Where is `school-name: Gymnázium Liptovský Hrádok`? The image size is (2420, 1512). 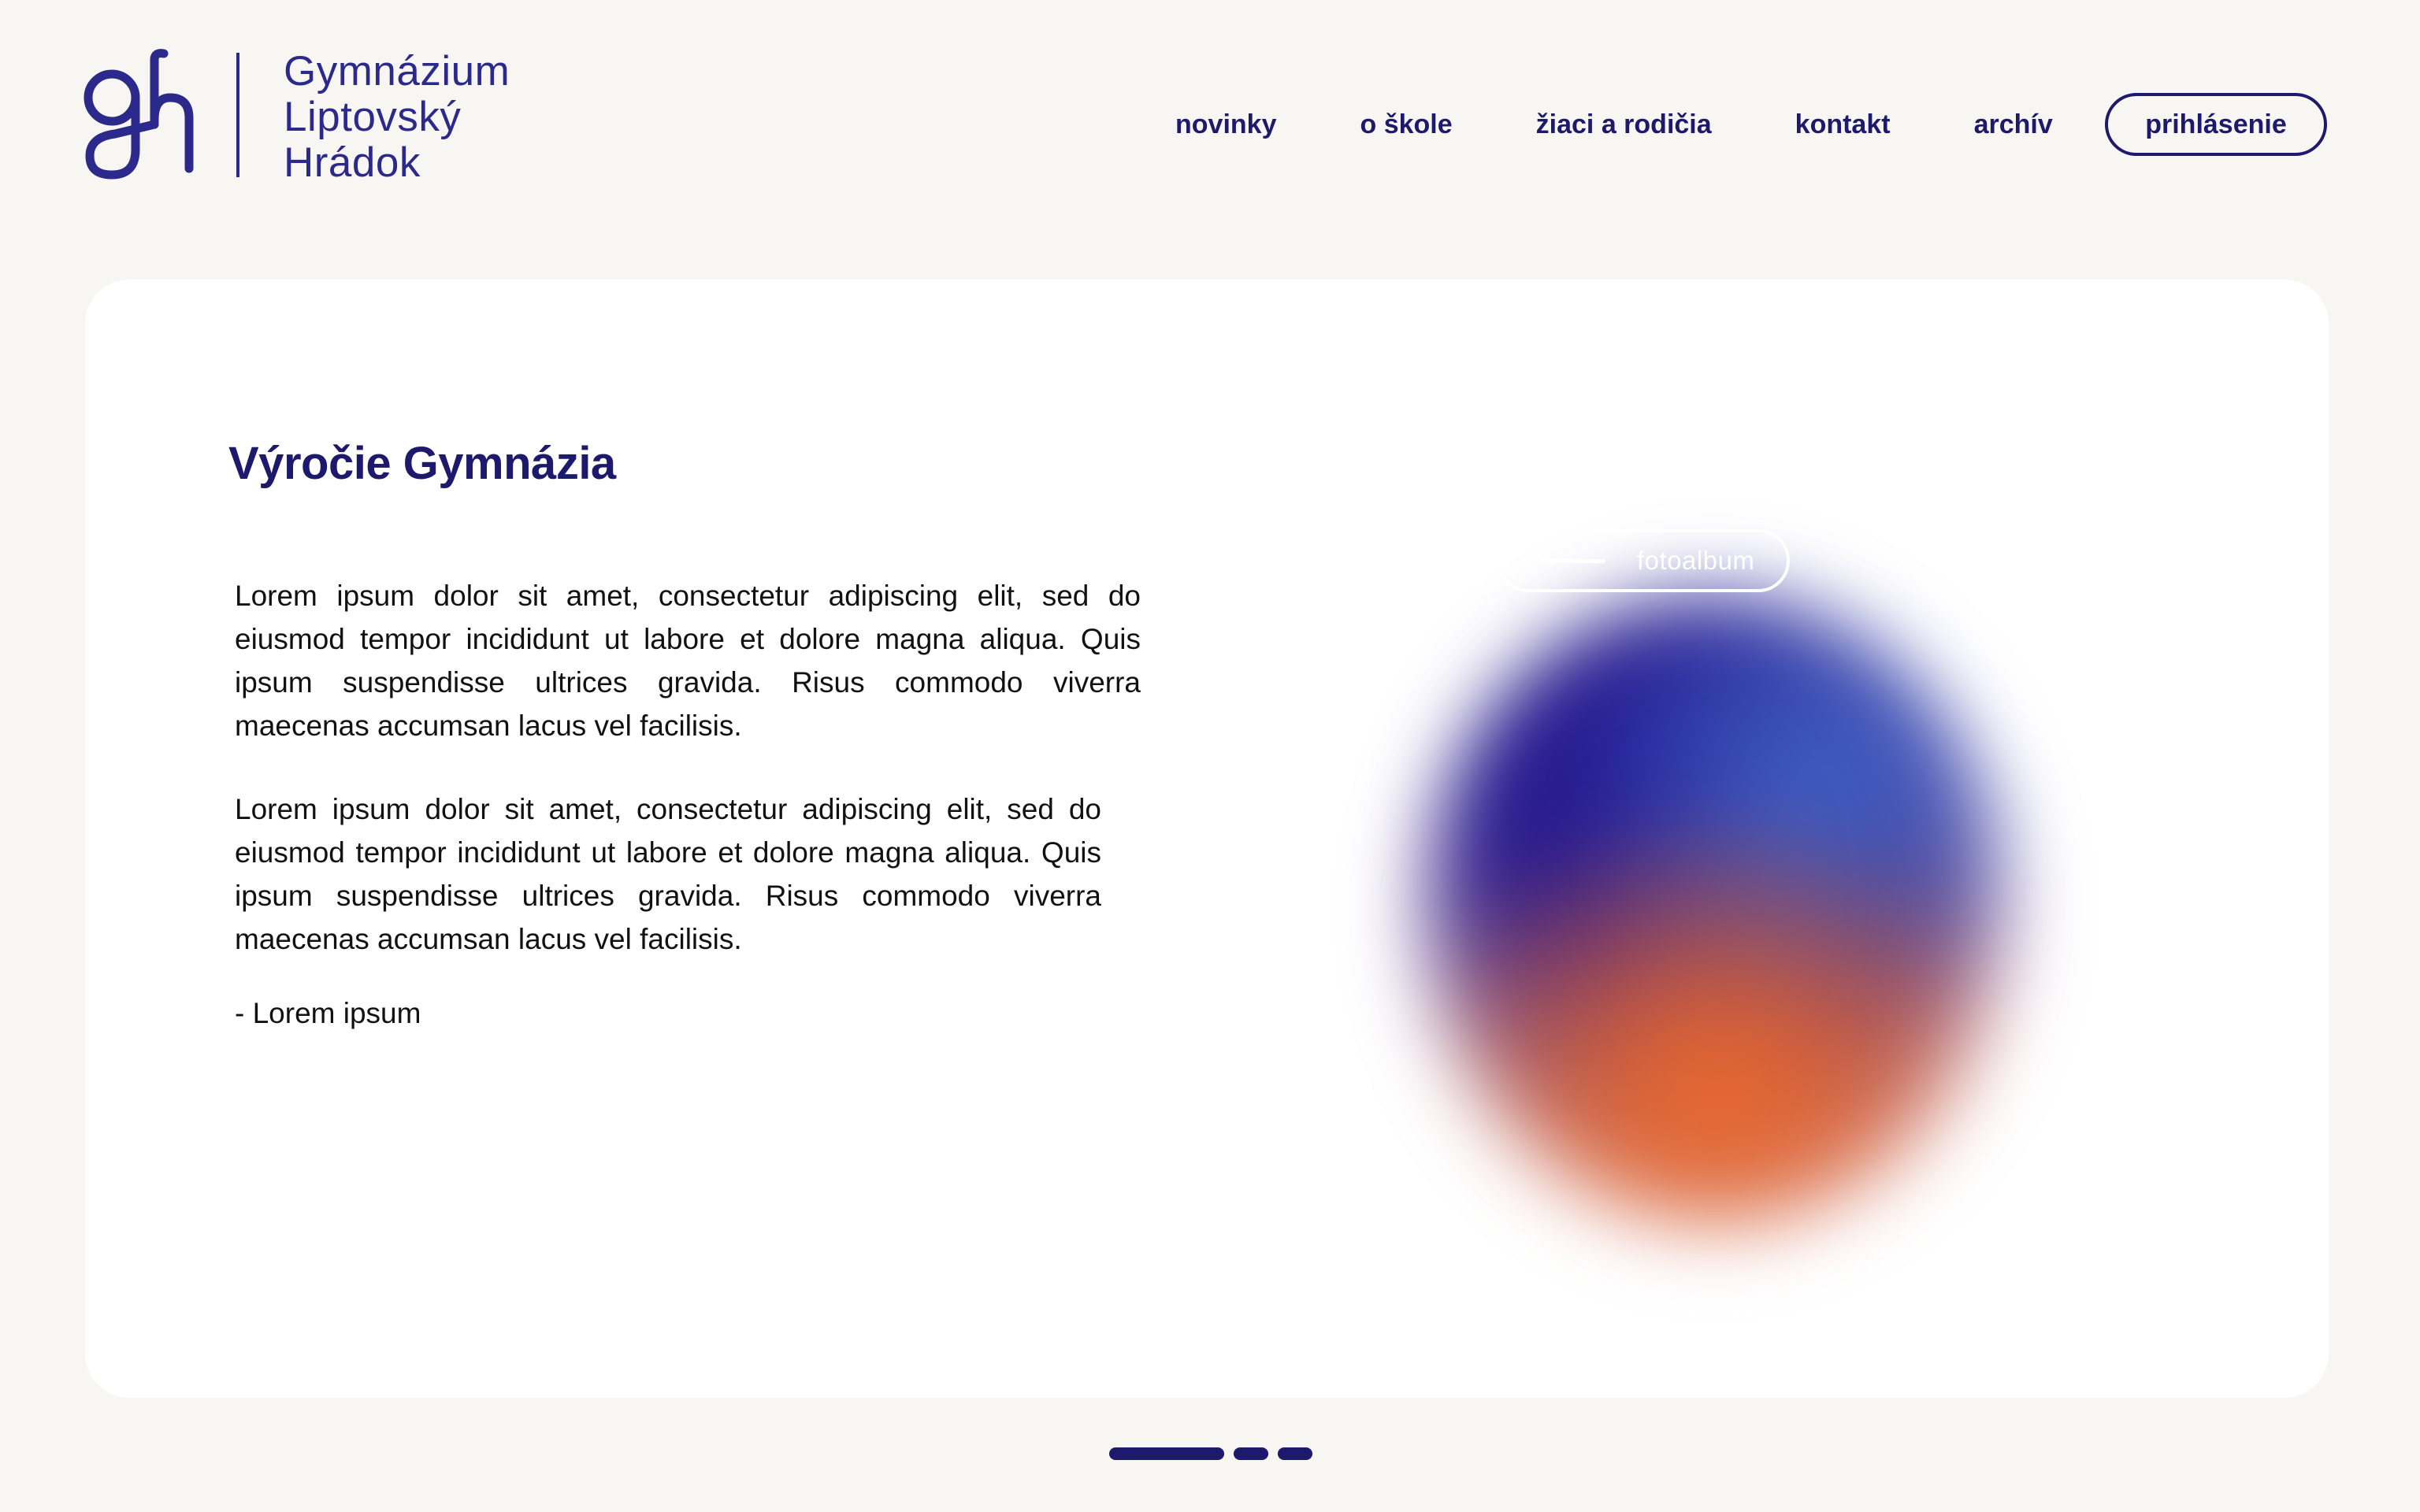
school-name: Gymnázium Liptovský Hrádok is located at coordinates (397, 117).